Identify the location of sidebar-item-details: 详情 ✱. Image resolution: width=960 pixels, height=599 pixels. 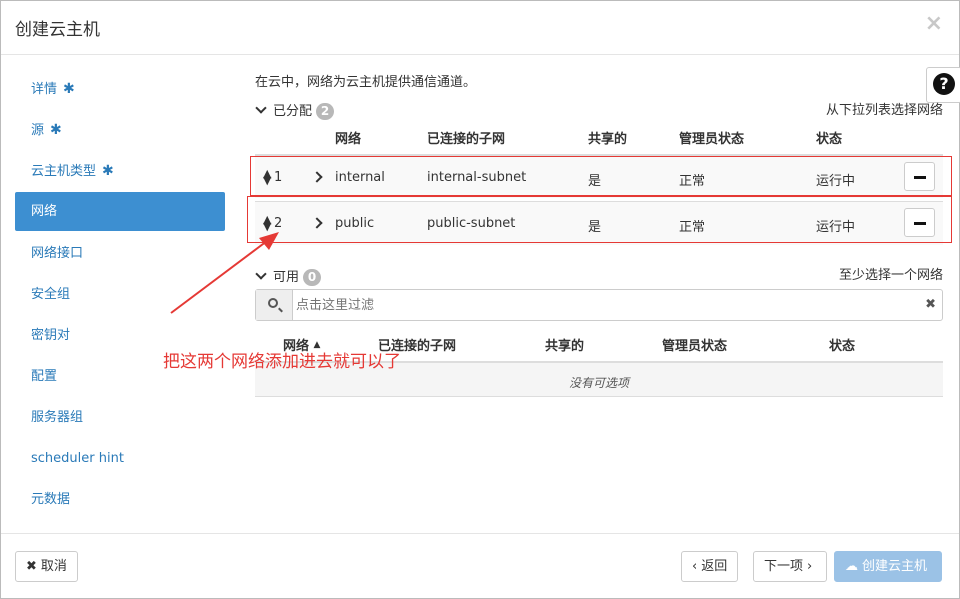
(120, 89).